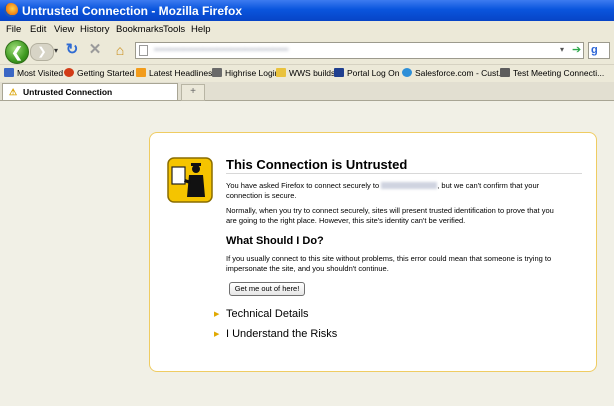  I want to click on back-button: ❮, so click(17, 52).